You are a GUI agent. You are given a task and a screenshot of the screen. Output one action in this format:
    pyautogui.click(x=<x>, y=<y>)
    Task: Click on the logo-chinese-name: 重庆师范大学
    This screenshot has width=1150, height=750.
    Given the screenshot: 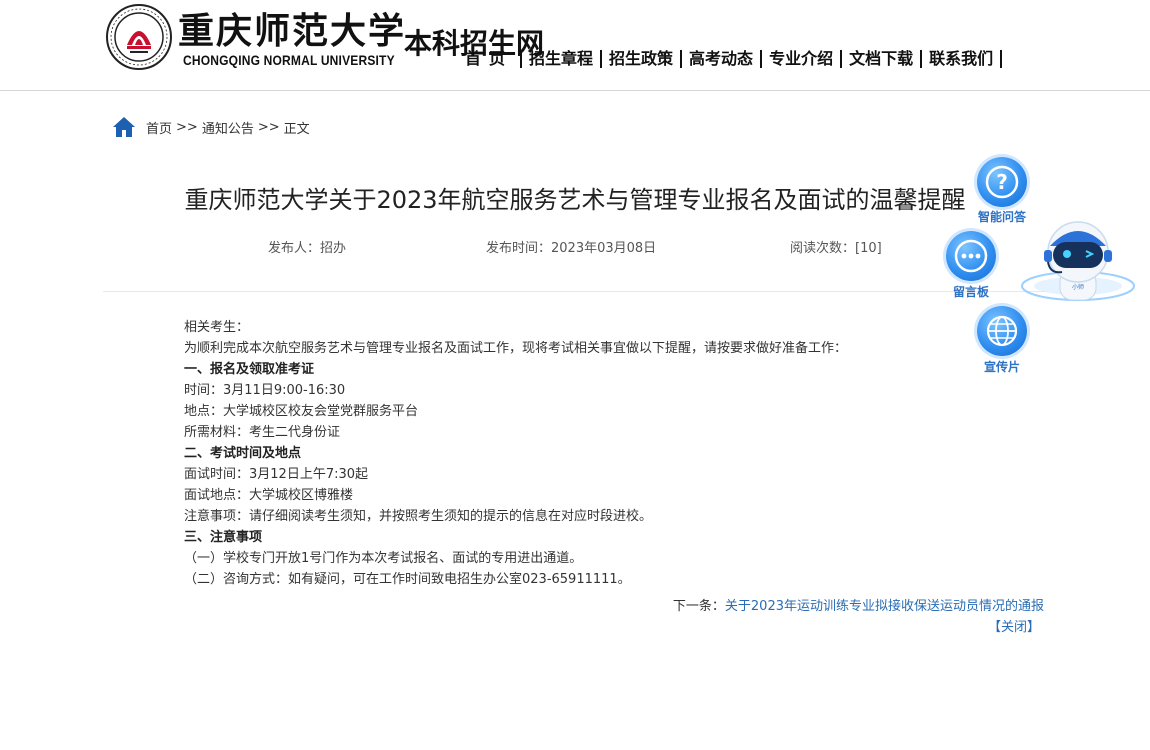 What is the action you would take?
    pyautogui.click(x=292, y=31)
    